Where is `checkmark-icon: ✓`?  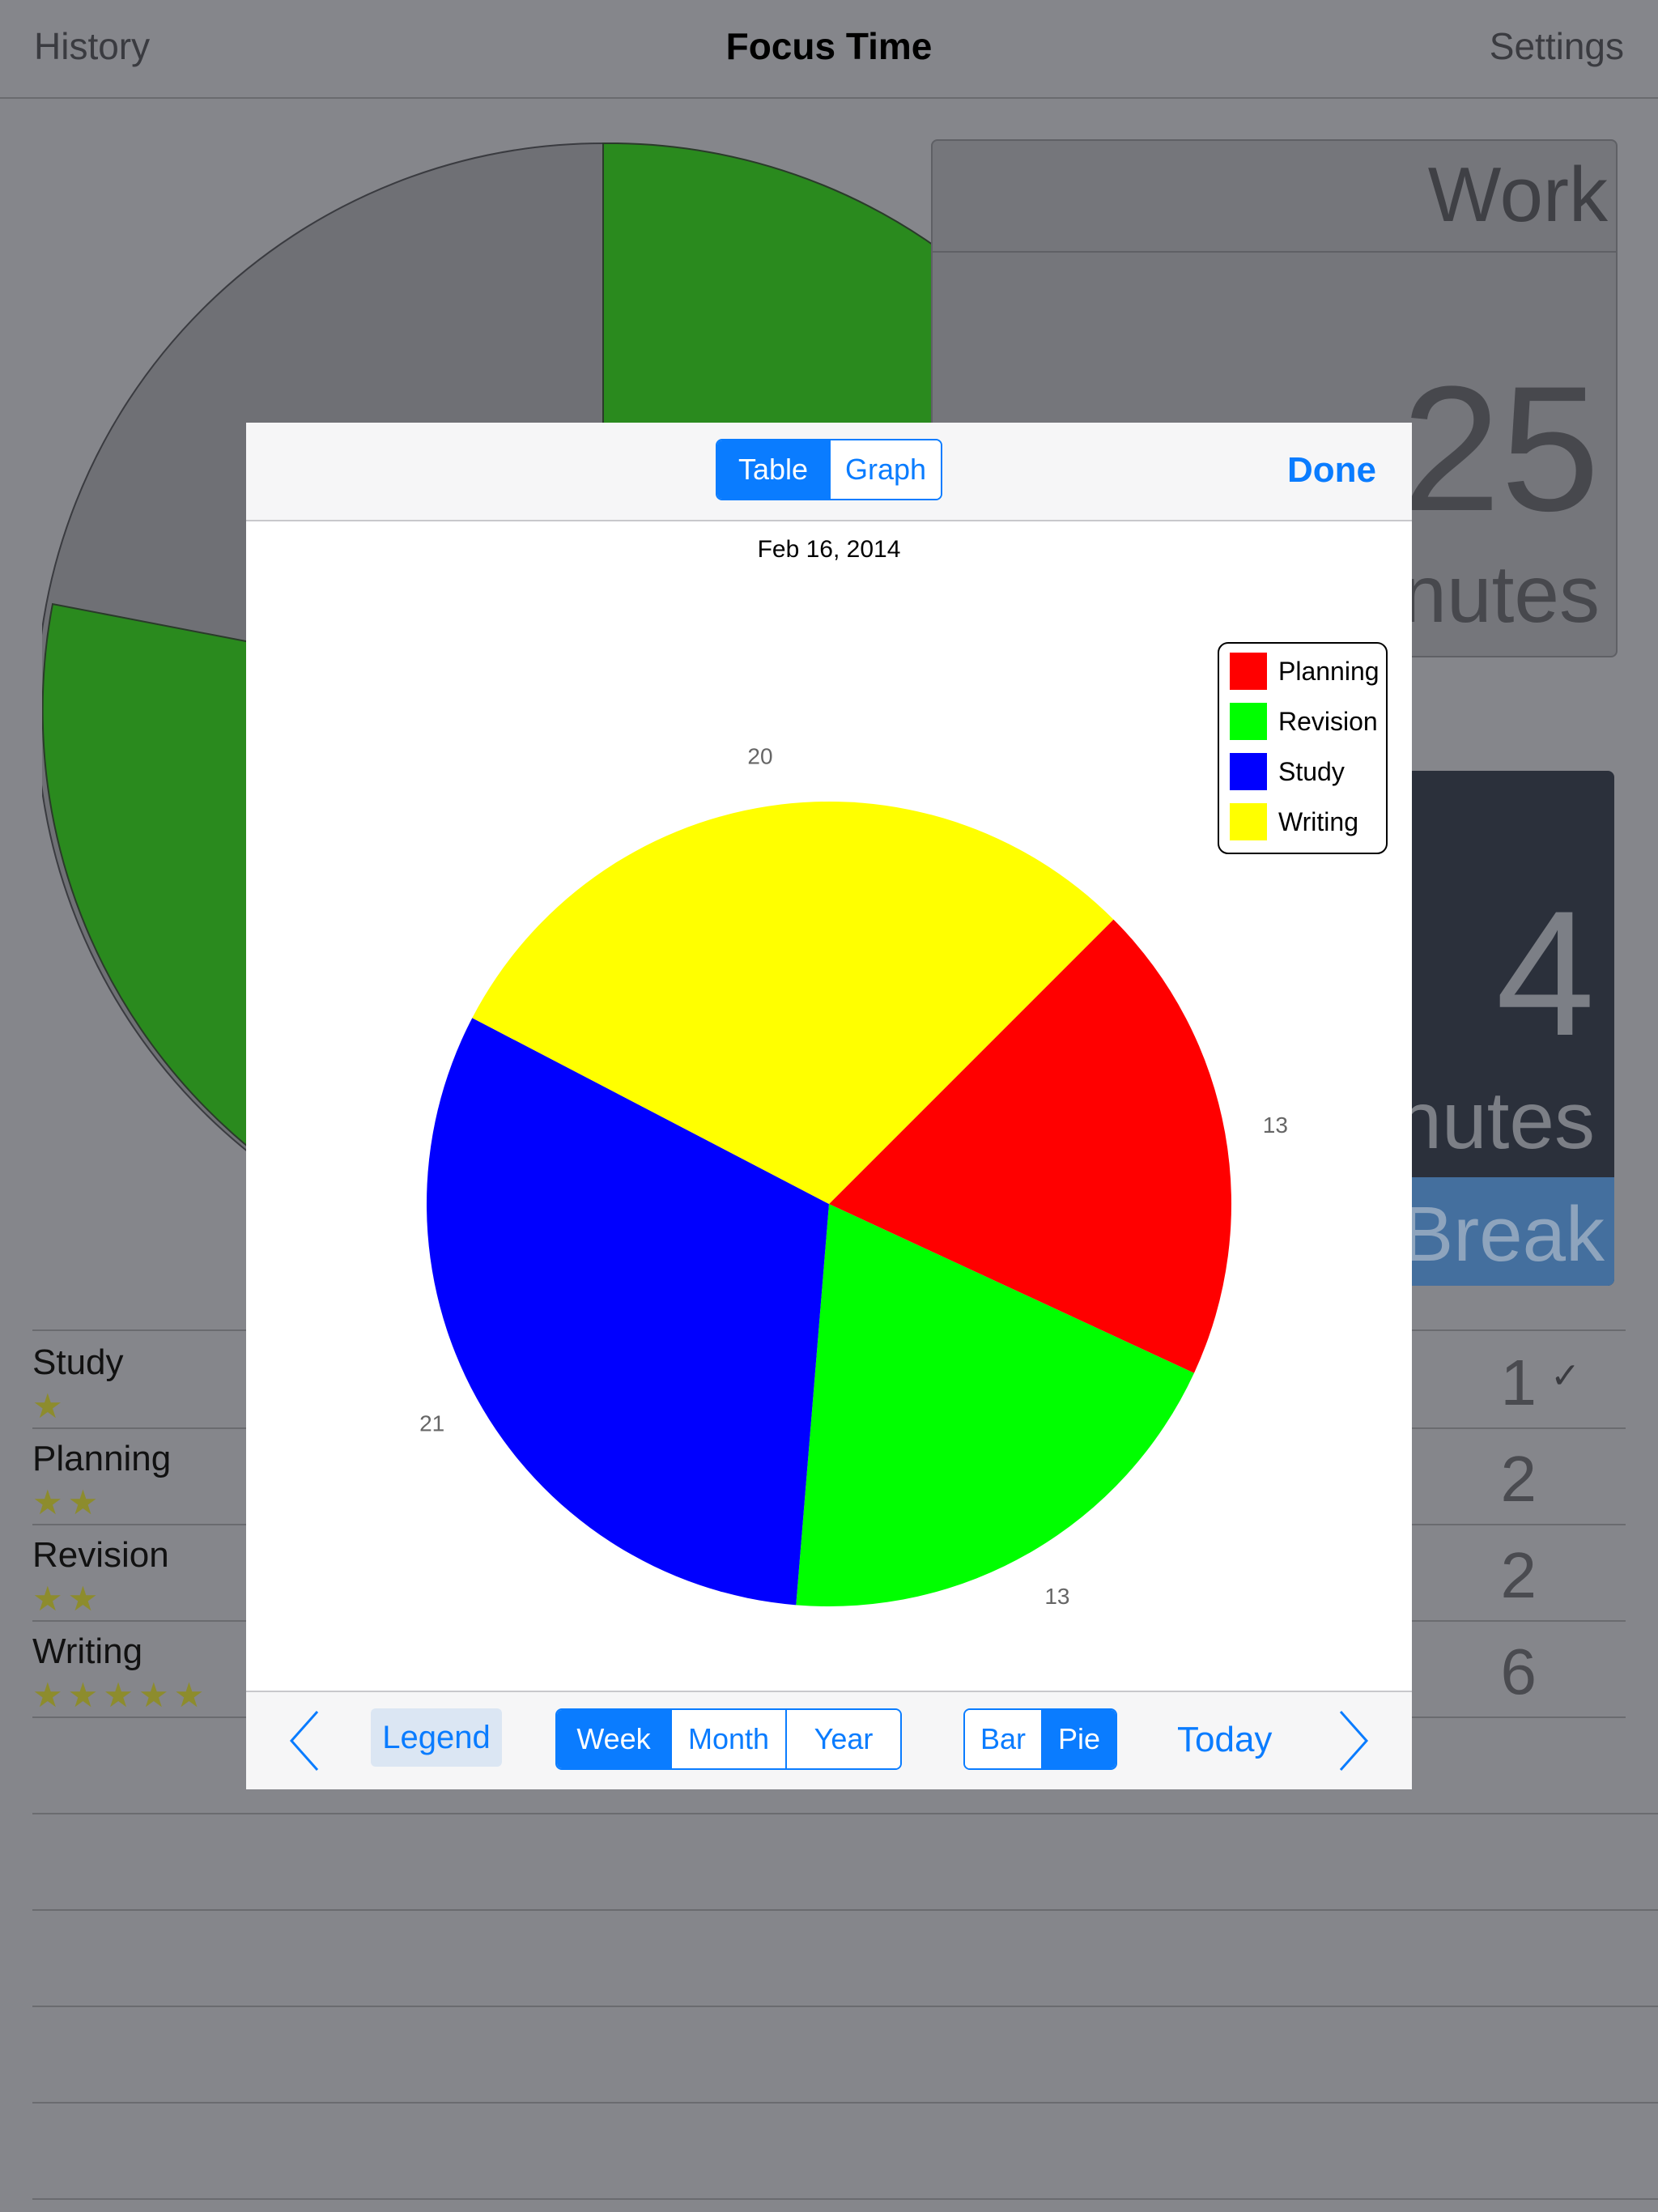
checkmark-icon: ✓ is located at coordinates (1565, 1376).